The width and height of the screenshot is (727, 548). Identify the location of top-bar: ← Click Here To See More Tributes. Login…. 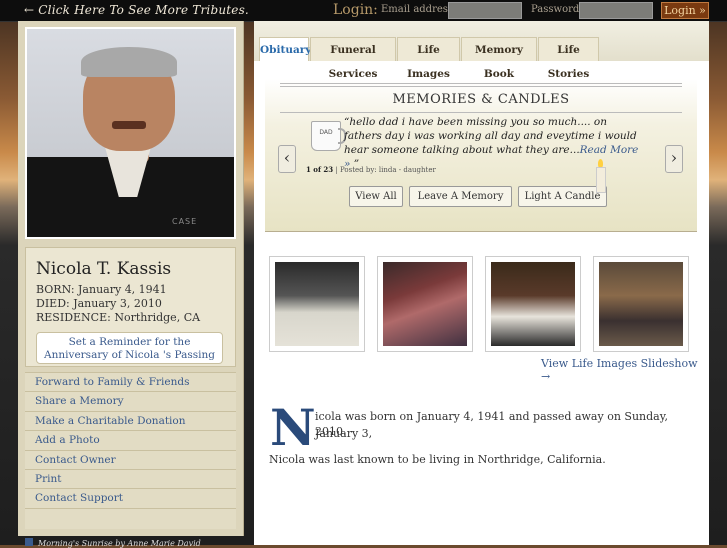
(363, 11).